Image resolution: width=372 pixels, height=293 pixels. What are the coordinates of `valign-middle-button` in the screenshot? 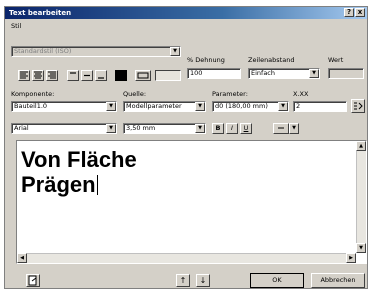 It's located at (87, 75).